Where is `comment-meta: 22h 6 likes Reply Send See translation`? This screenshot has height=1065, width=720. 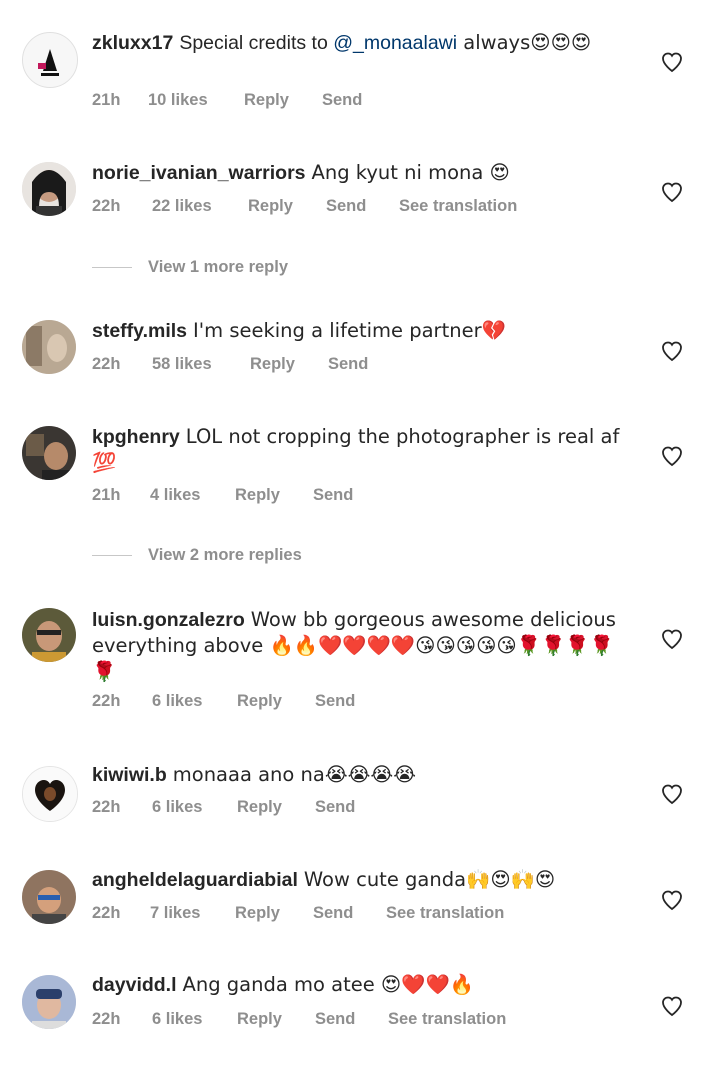 comment-meta: 22h 6 likes Reply Send See translation is located at coordinates (299, 1019).